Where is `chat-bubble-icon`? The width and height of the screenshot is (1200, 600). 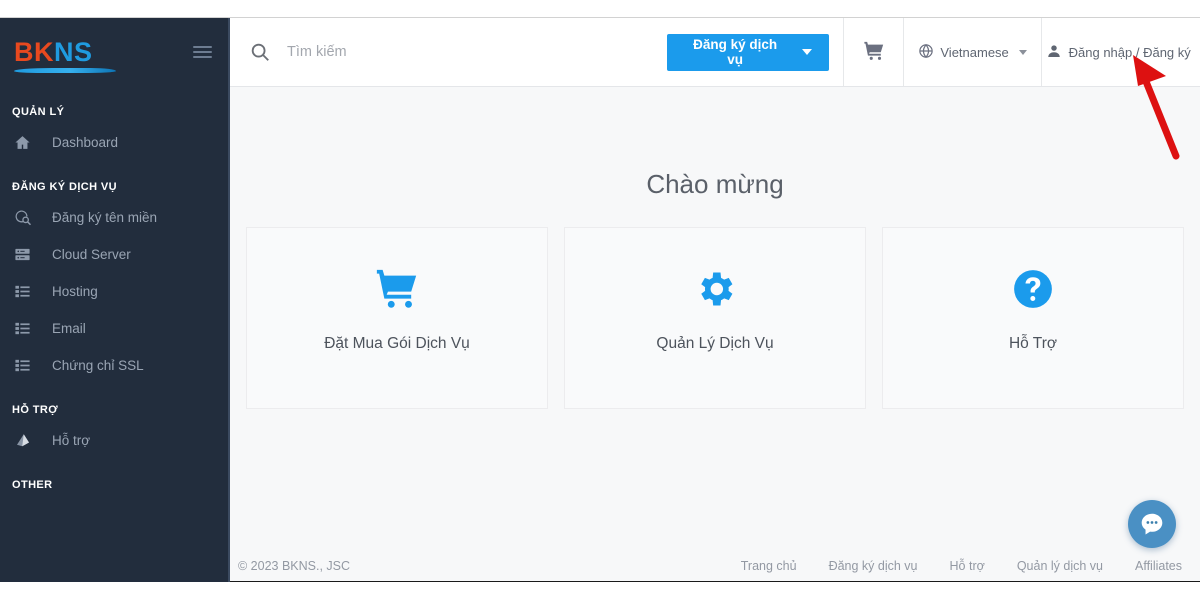 chat-bubble-icon is located at coordinates (1152, 524).